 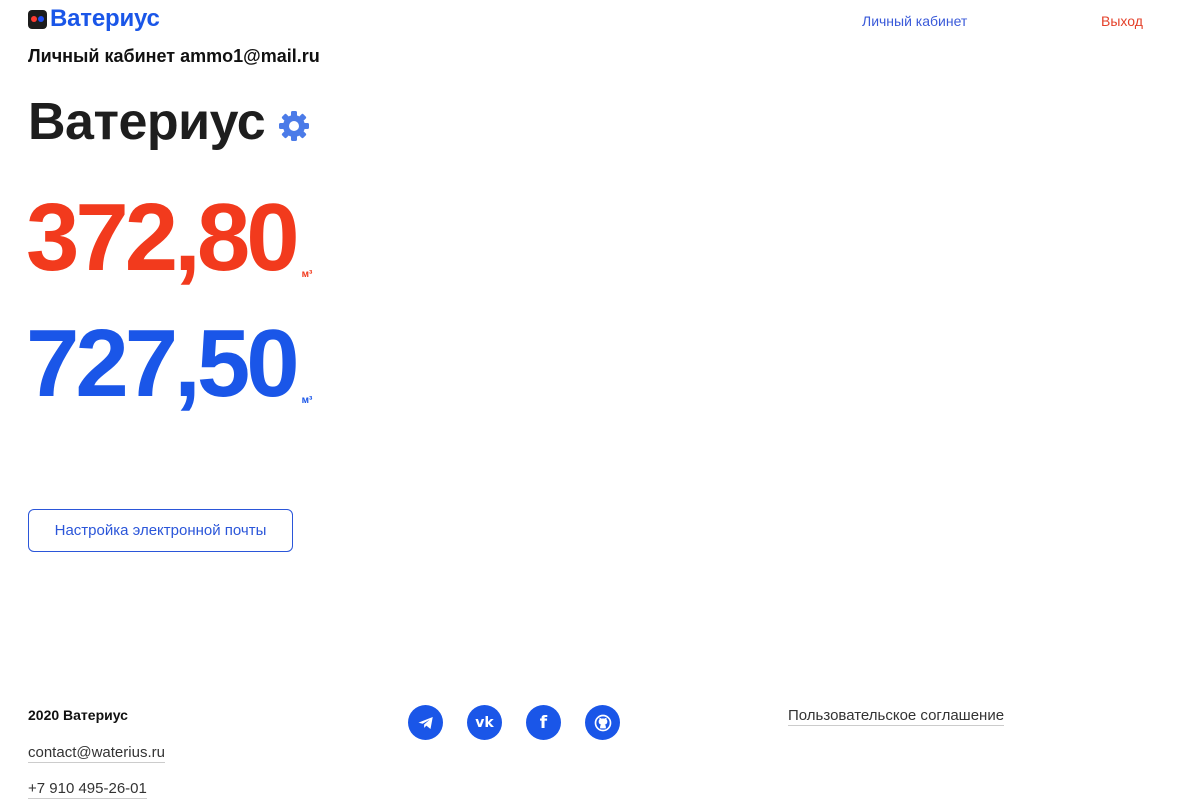 What do you see at coordinates (160, 530) in the screenshot?
I see `email-settings-button: Настройка электронной почты` at bounding box center [160, 530].